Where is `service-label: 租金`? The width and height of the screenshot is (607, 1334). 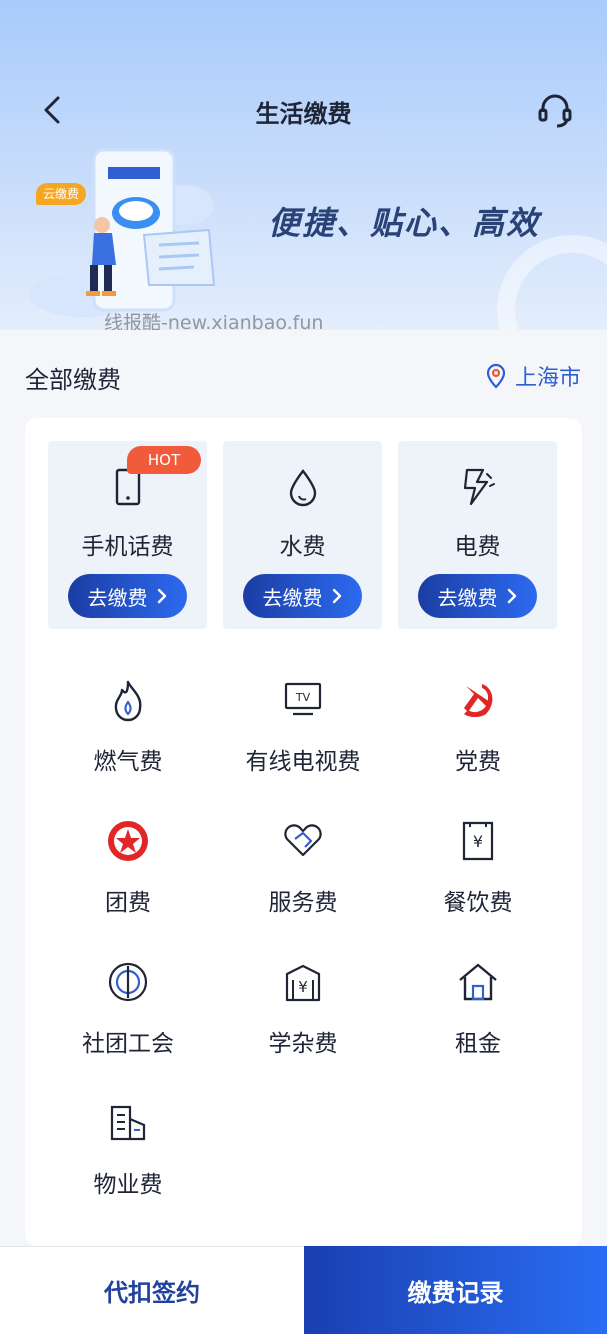
service-label: 租金 is located at coordinates (478, 1044).